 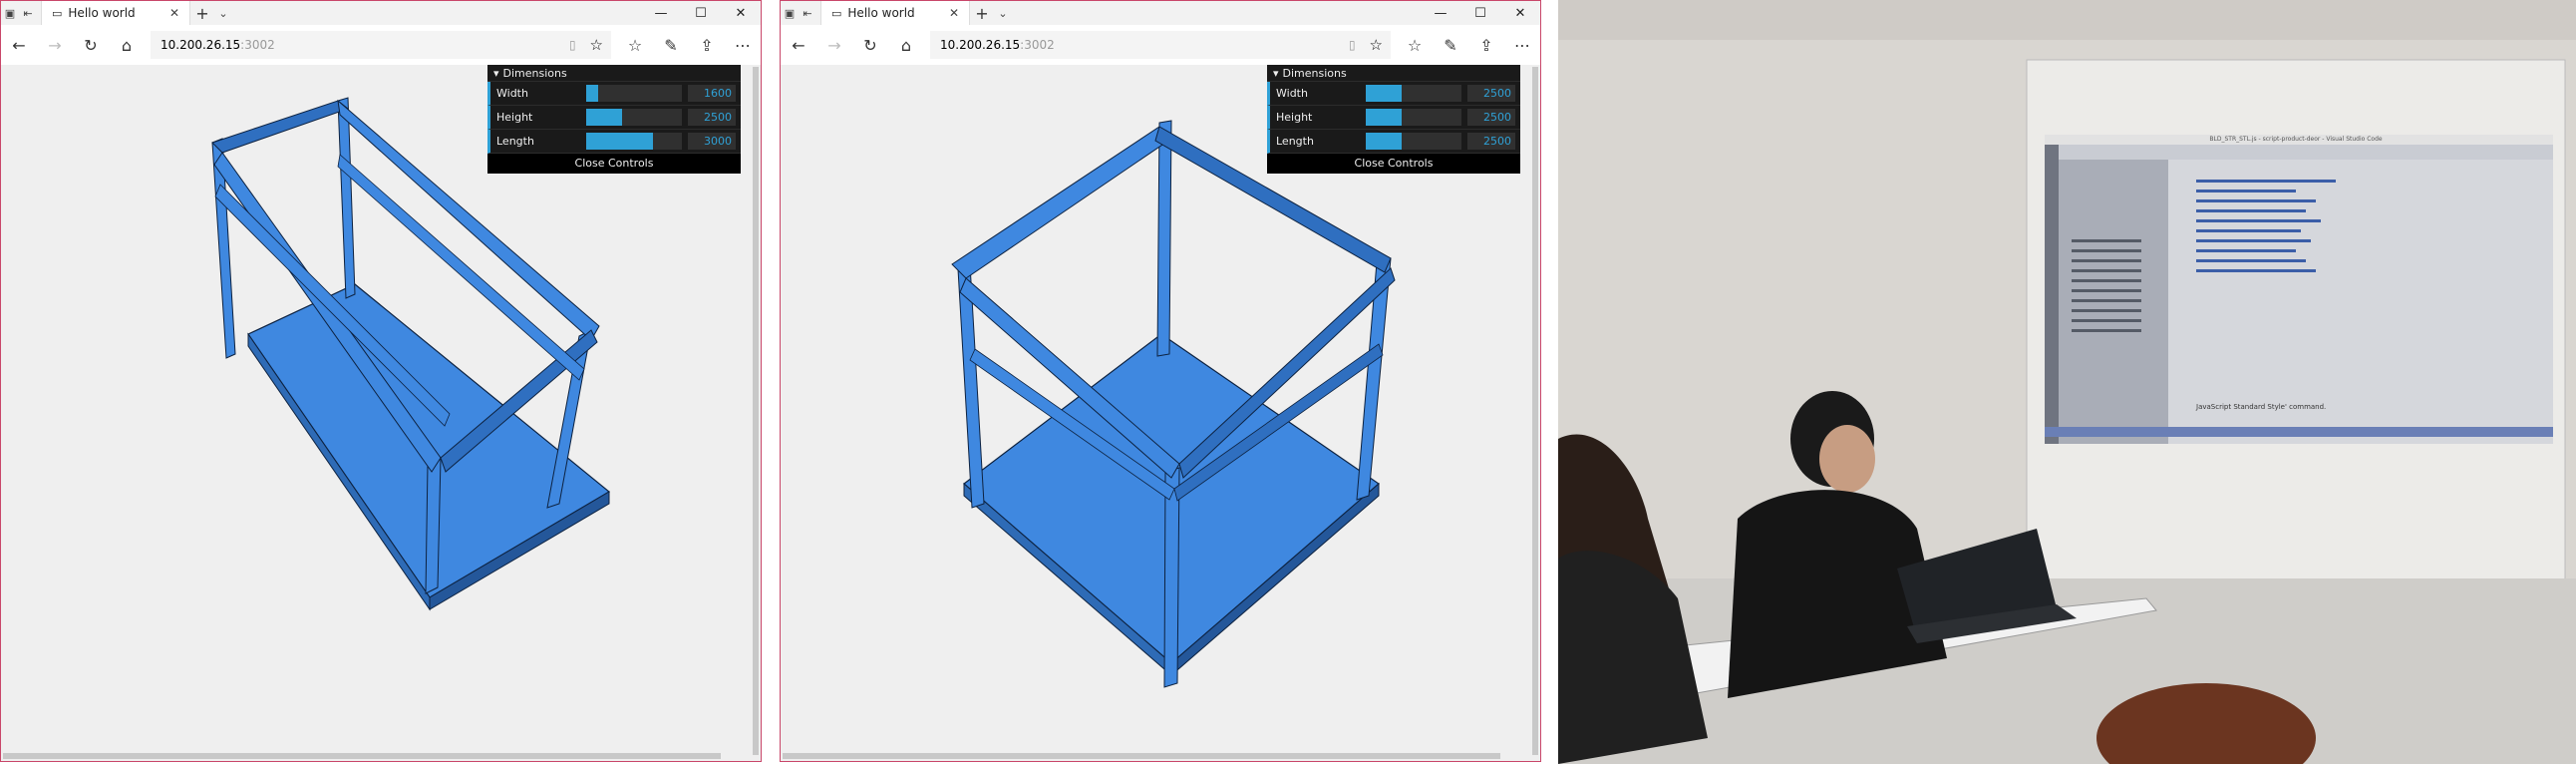 What do you see at coordinates (712, 142) in the screenshot?
I see `length-input: 3000` at bounding box center [712, 142].